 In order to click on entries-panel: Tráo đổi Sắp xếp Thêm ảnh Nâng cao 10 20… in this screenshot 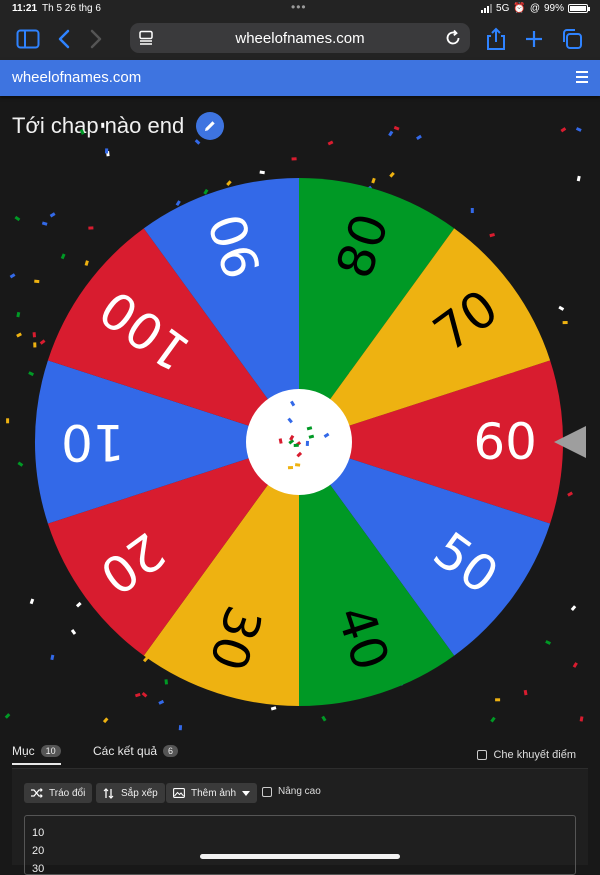, I will do `click(300, 821)`.